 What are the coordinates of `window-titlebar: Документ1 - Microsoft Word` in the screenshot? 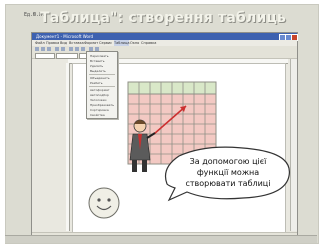 It's located at (165, 37).